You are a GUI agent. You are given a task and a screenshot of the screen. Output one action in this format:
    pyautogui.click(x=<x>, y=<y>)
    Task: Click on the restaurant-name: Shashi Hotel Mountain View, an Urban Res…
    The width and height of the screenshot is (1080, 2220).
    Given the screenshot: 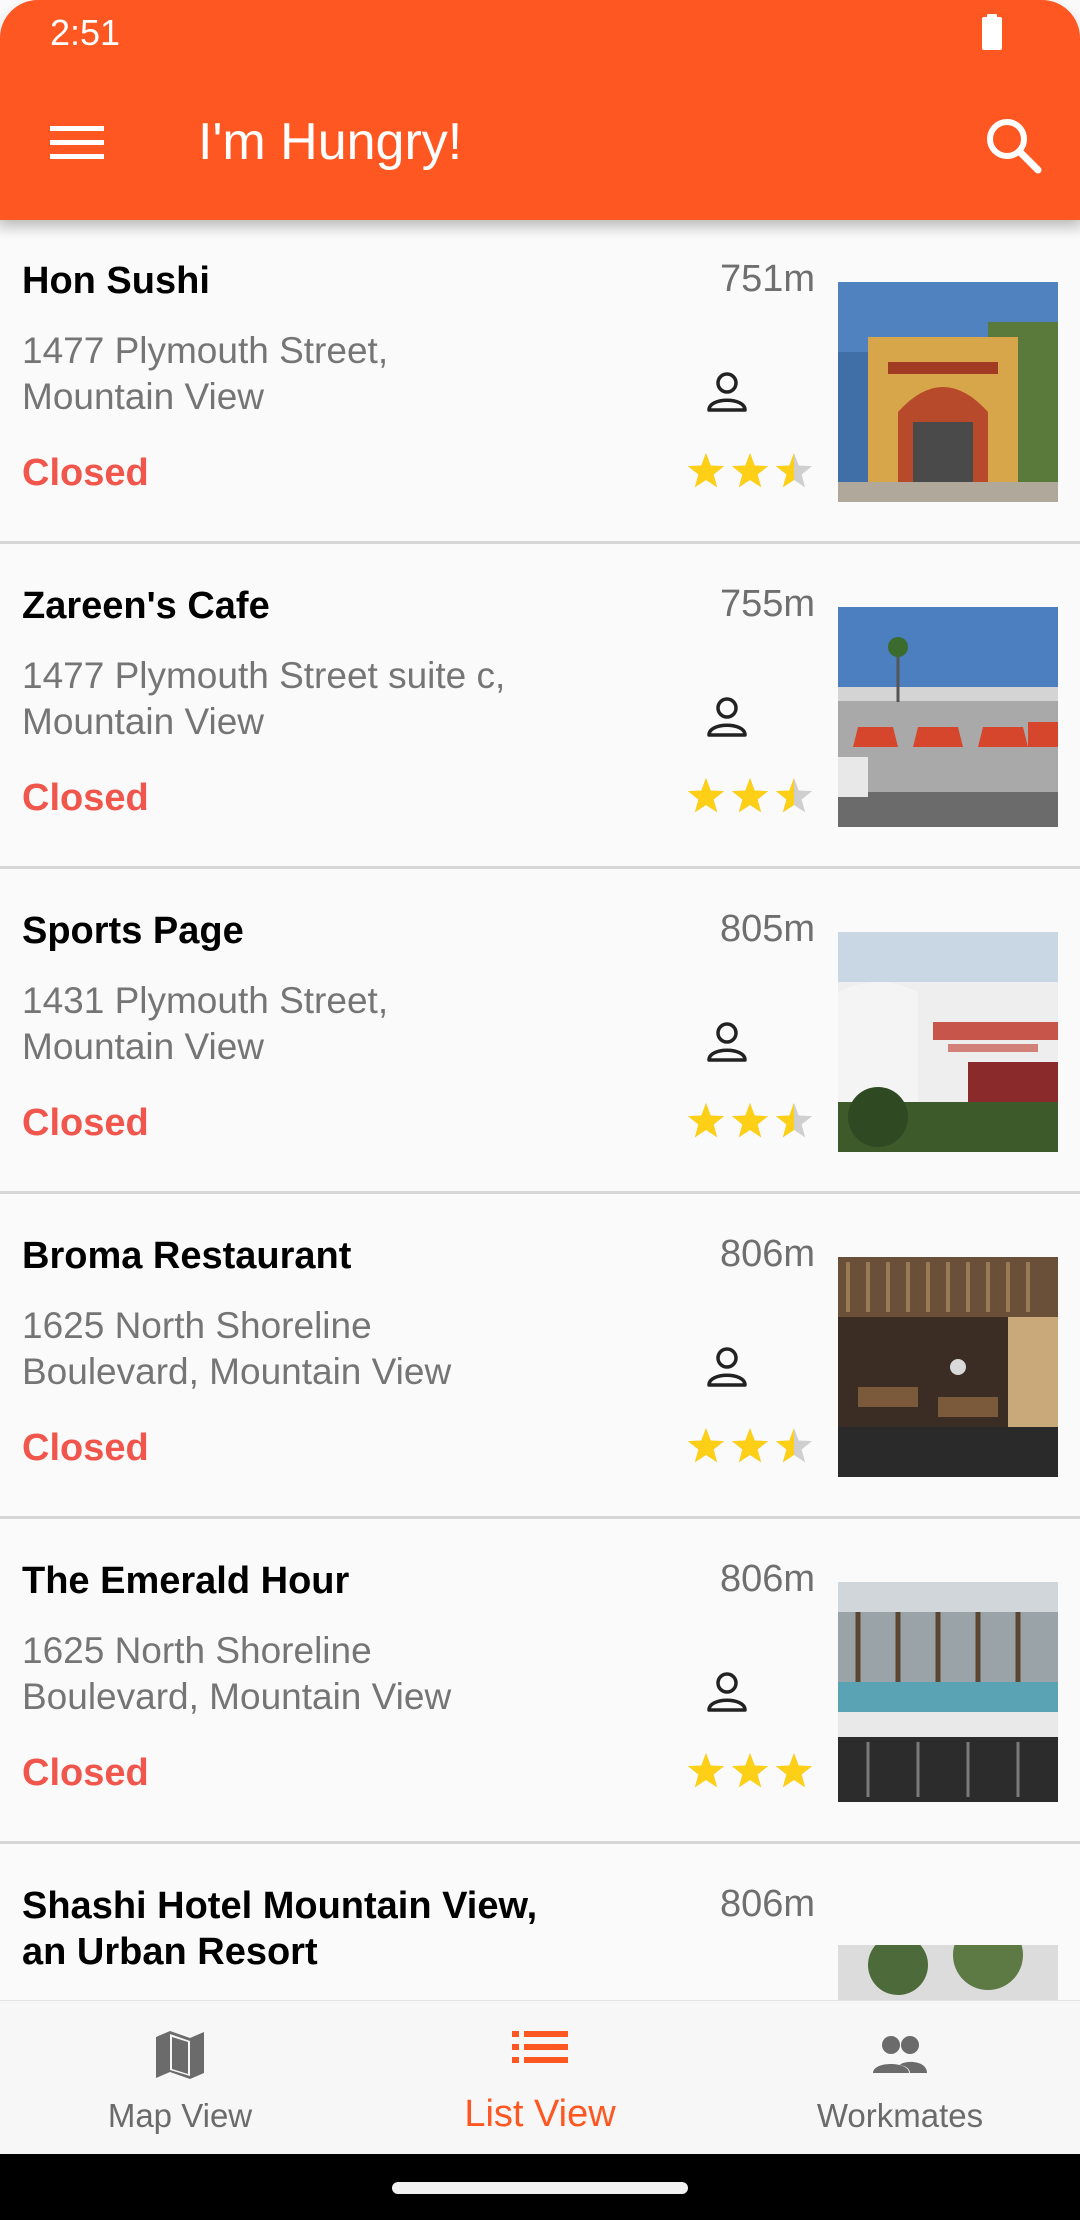 What is the action you would take?
    pyautogui.click(x=280, y=1929)
    